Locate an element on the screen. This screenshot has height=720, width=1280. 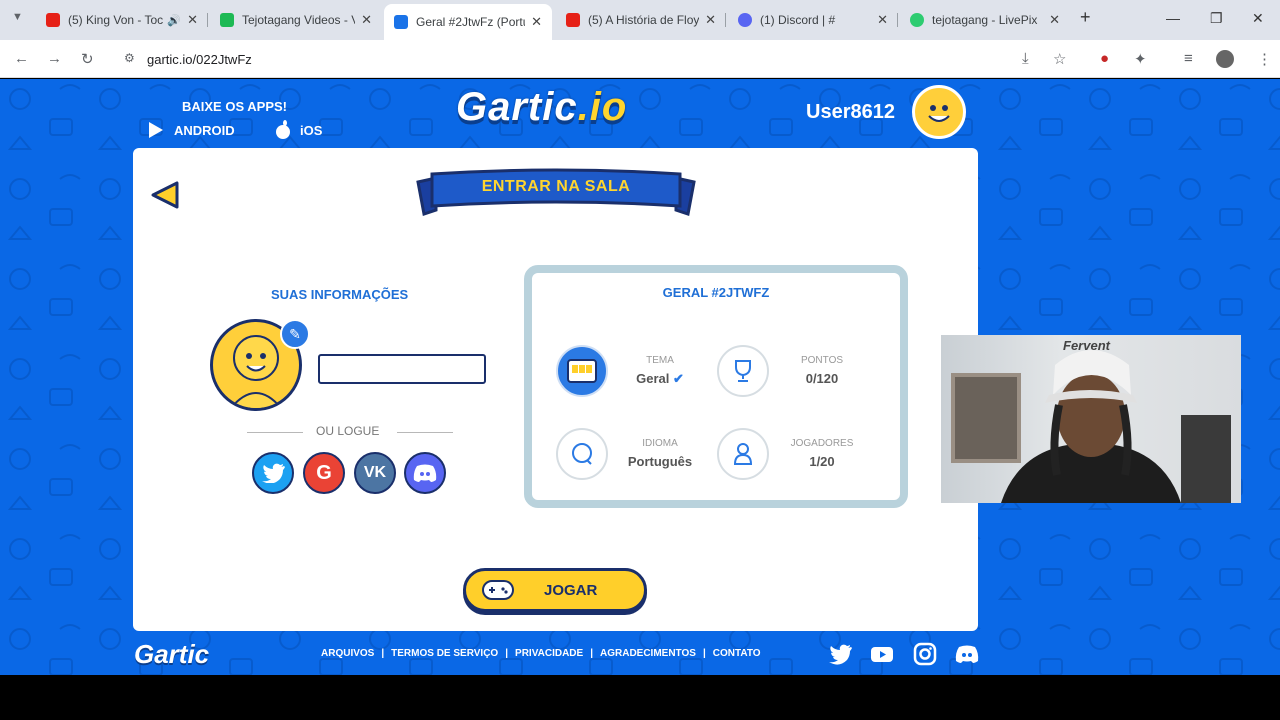
download-apps-label: BAIXE OS APPS! is located at coordinates (234, 106).